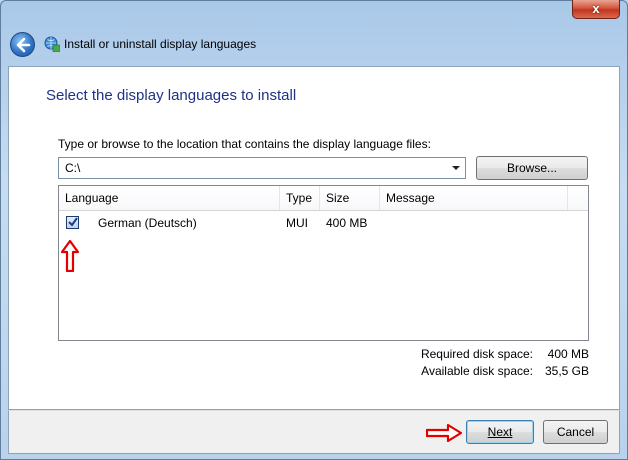 The width and height of the screenshot is (628, 460). What do you see at coordinates (350, 198) in the screenshot?
I see `column-header-size: Size` at bounding box center [350, 198].